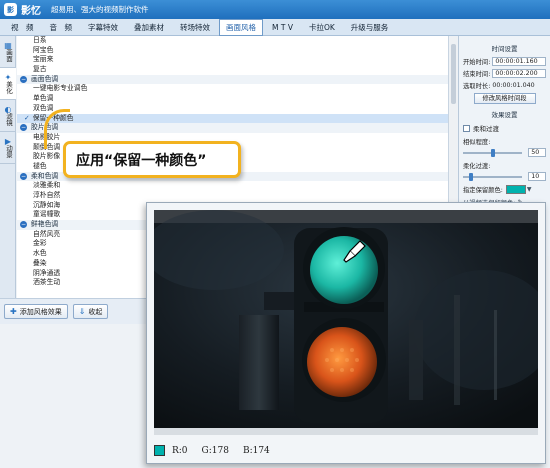 The height and width of the screenshot is (468, 550). I want to click on start-time-input: 00:00:01.160, so click(519, 61).